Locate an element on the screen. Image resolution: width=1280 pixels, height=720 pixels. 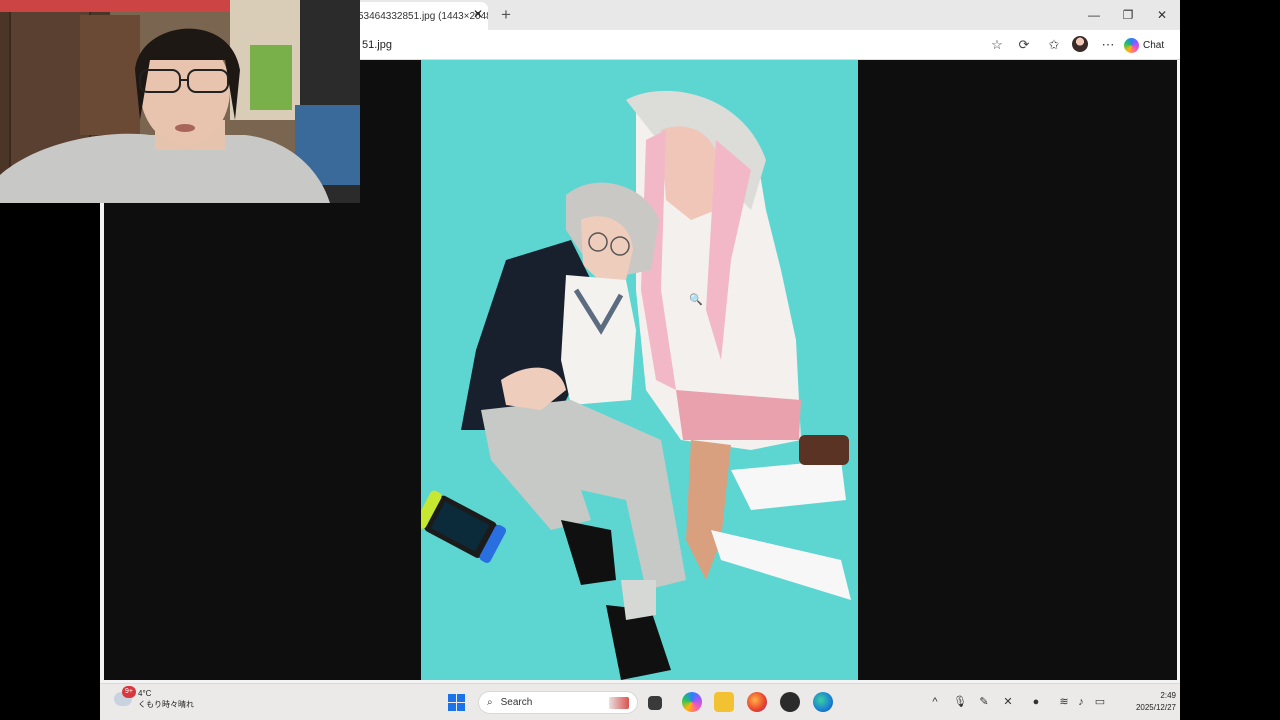
microphone-icon: 🎙 is located at coordinates (960, 702).